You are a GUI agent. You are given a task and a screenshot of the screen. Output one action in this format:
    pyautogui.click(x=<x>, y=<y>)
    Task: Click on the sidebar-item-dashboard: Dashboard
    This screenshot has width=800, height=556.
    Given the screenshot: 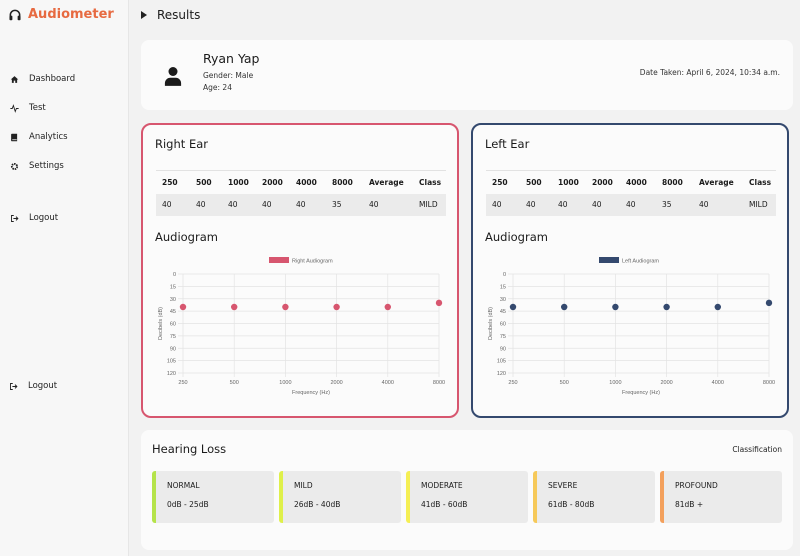 What is the action you would take?
    pyautogui.click(x=42, y=79)
    